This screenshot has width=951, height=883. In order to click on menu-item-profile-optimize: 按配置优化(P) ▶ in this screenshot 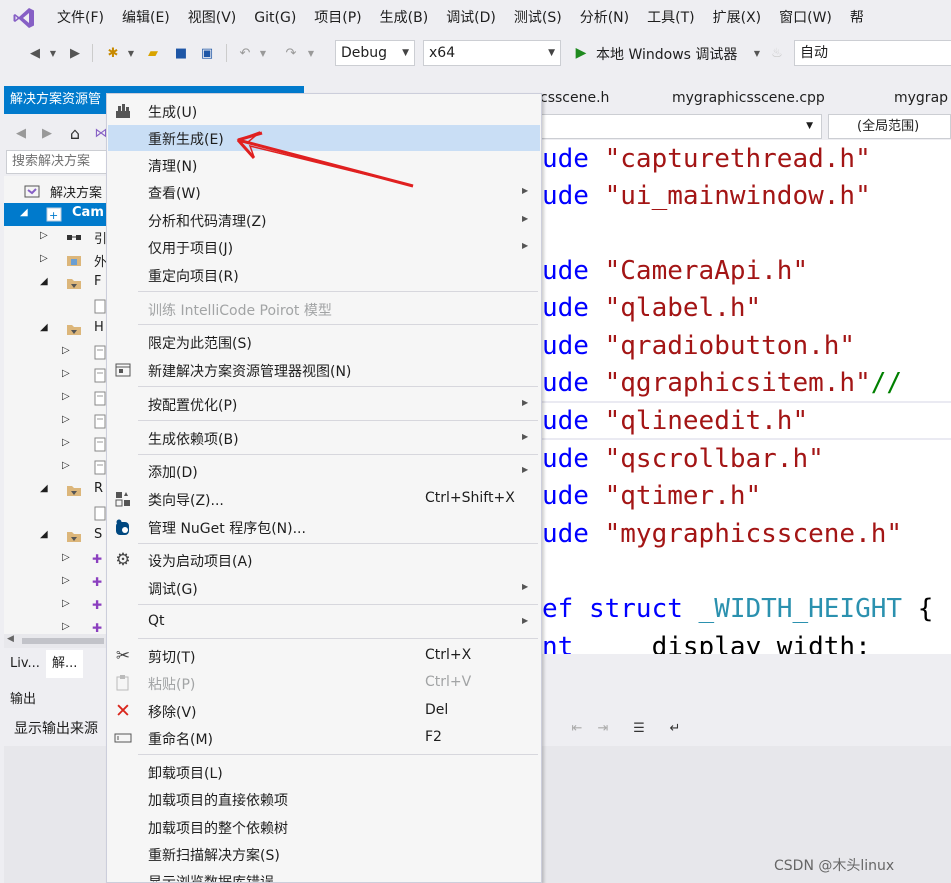, I will do `click(324, 404)`.